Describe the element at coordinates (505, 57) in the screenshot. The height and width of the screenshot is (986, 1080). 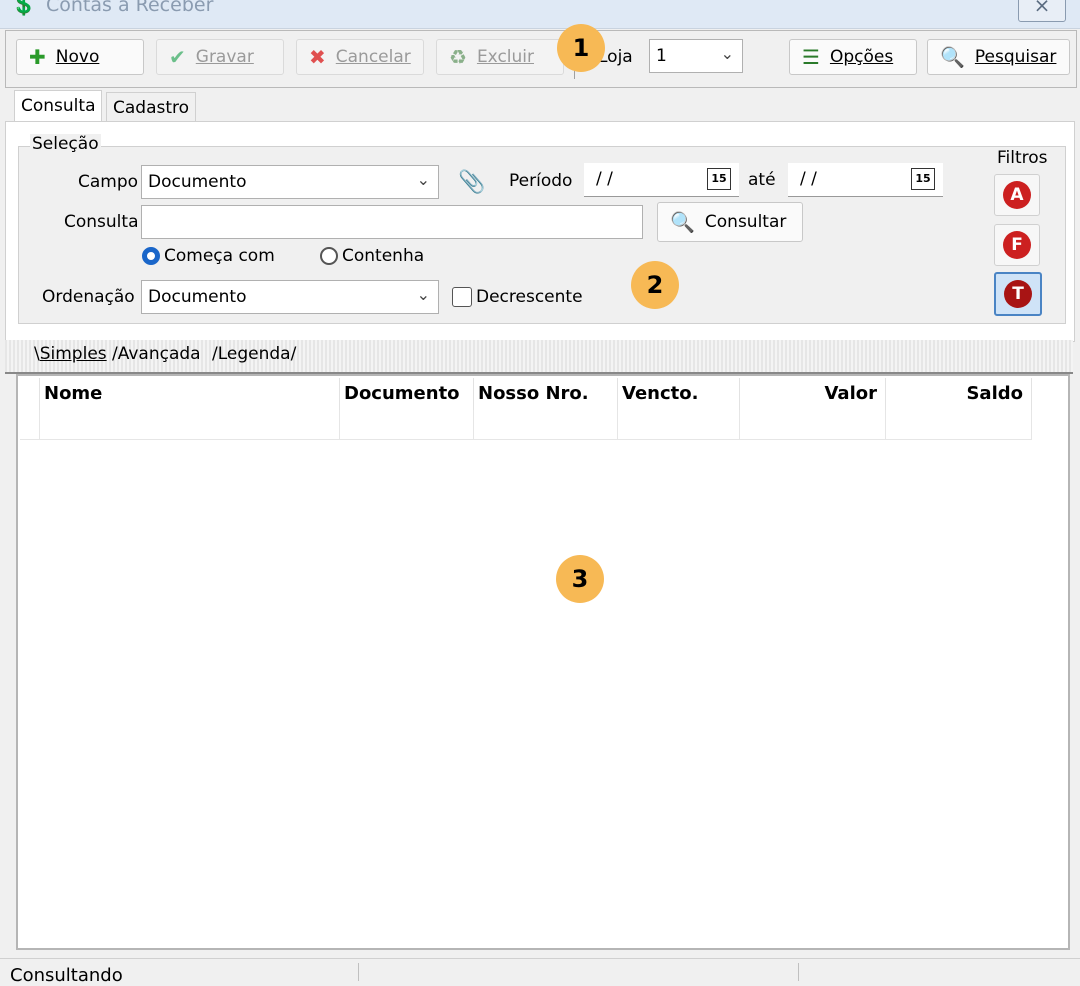
I see `excluir-label: Excluir` at that location.